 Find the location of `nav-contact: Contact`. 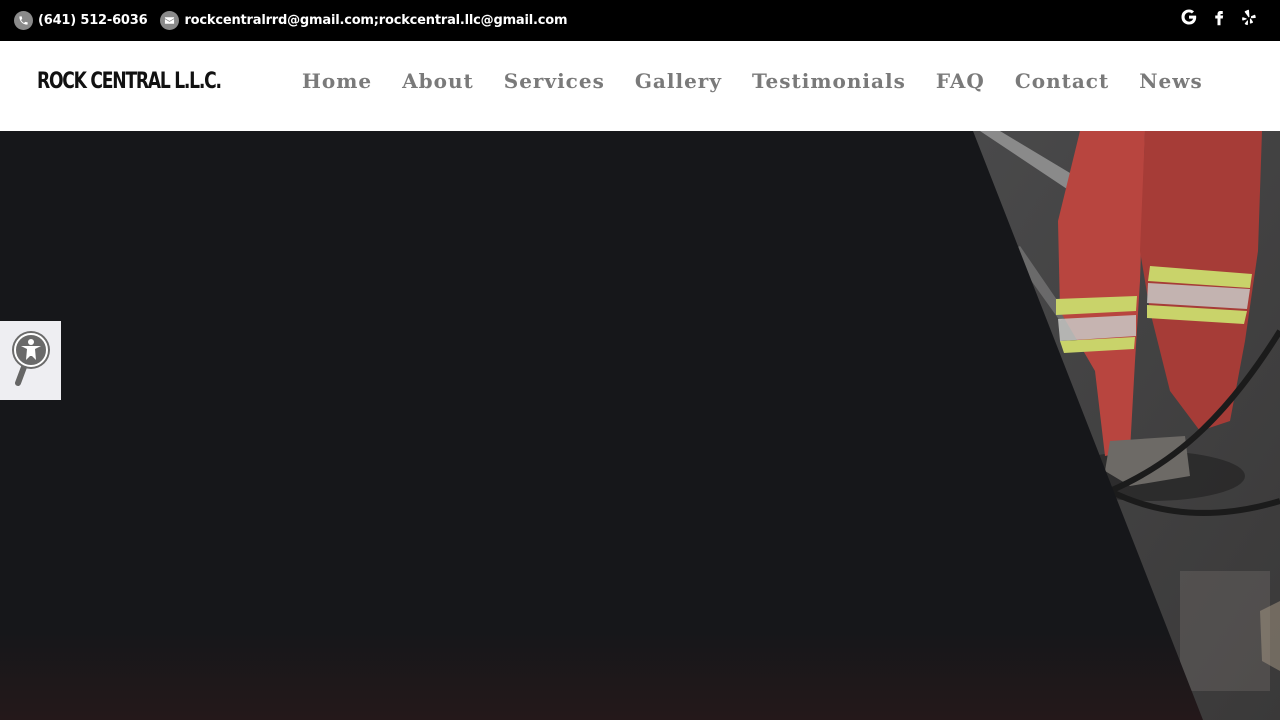

nav-contact: Contact is located at coordinates (1062, 81).